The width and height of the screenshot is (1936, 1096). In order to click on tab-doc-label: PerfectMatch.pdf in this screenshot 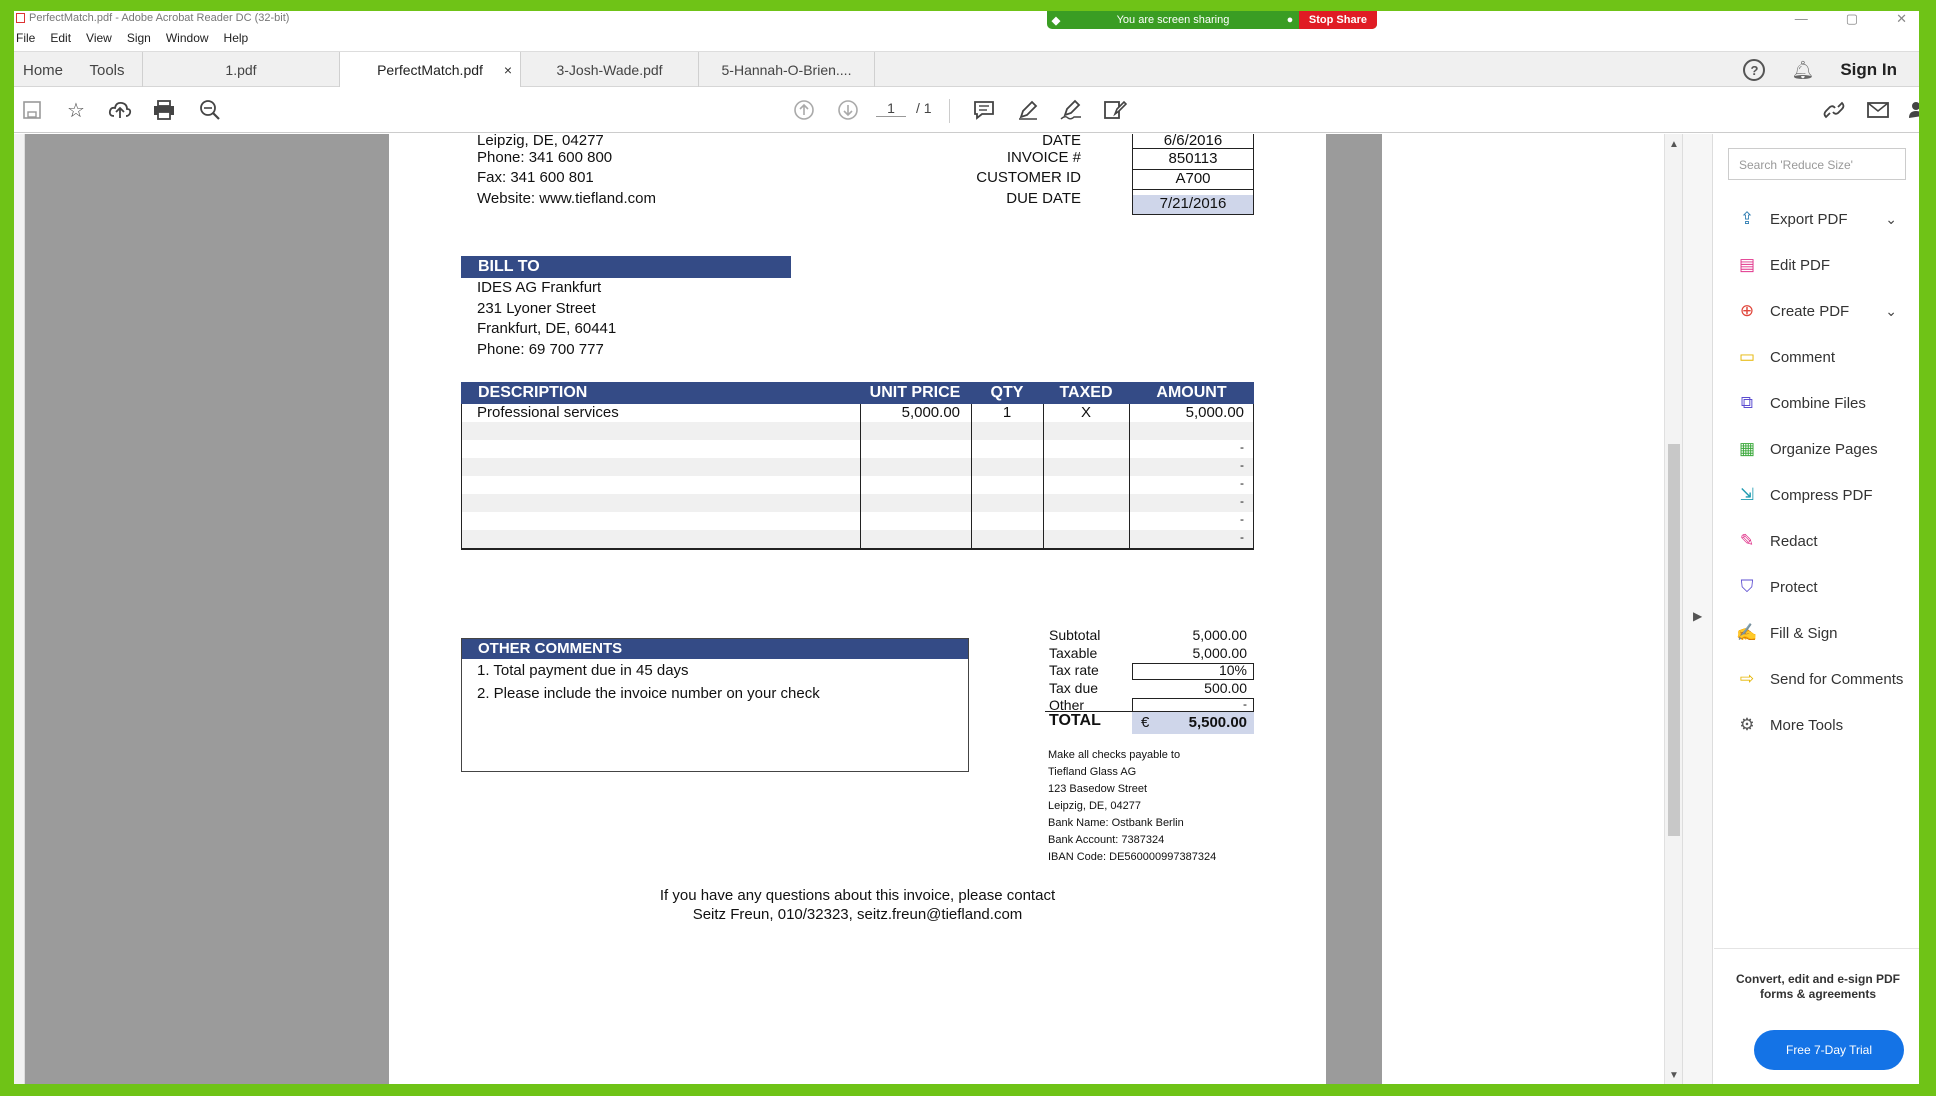, I will do `click(430, 70)`.